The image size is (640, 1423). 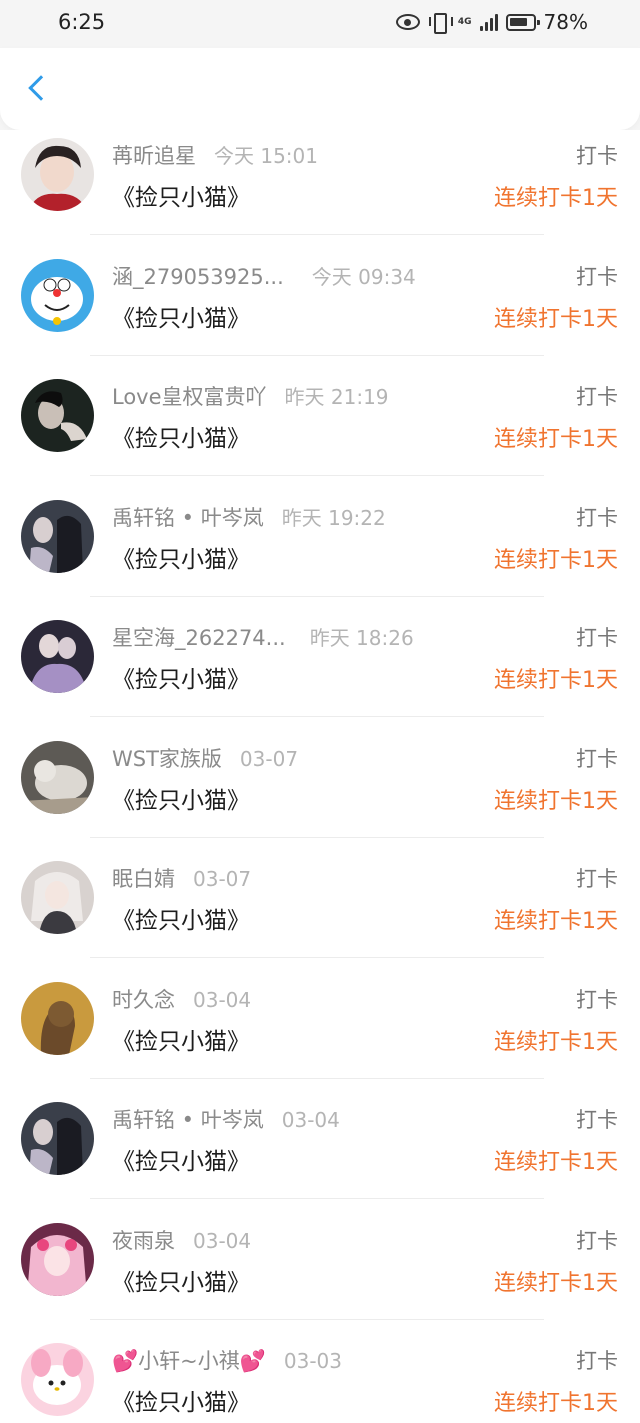 I want to click on eye-icon, so click(x=407, y=22).